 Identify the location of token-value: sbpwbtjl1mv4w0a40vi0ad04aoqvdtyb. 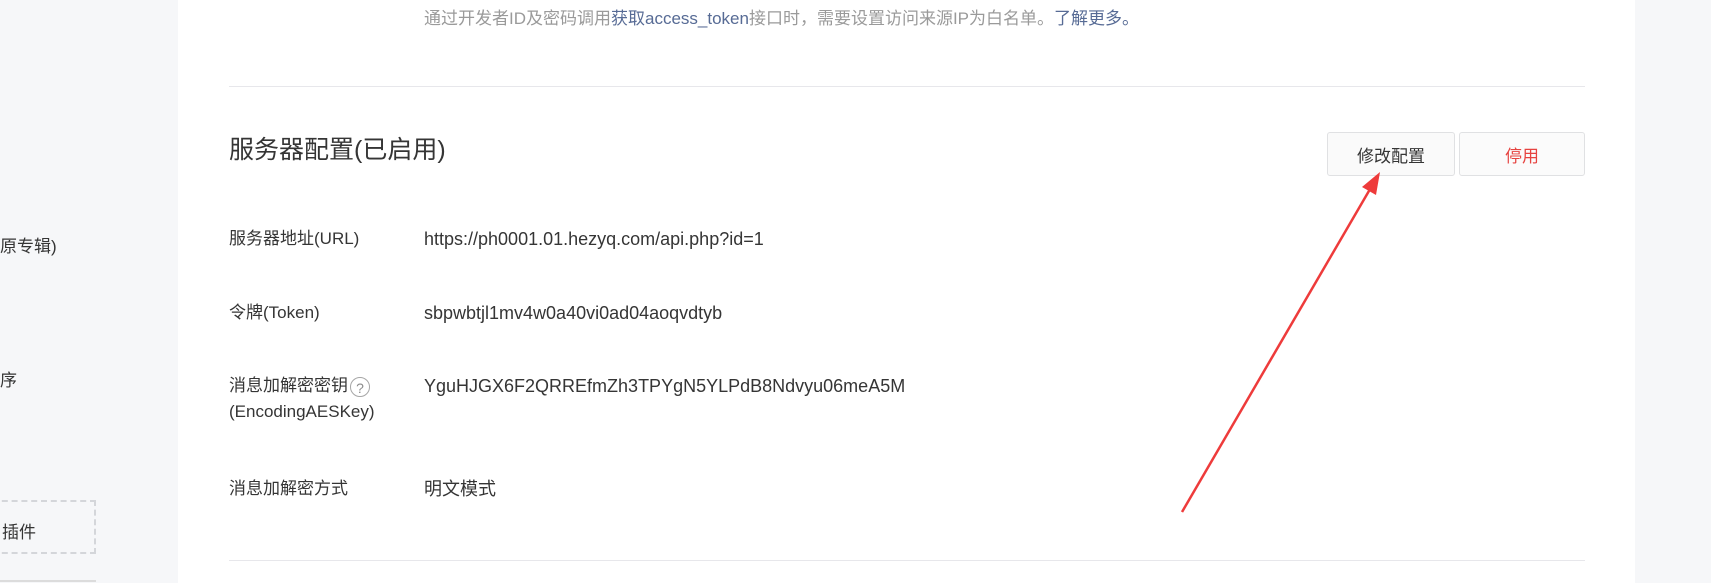
(573, 313).